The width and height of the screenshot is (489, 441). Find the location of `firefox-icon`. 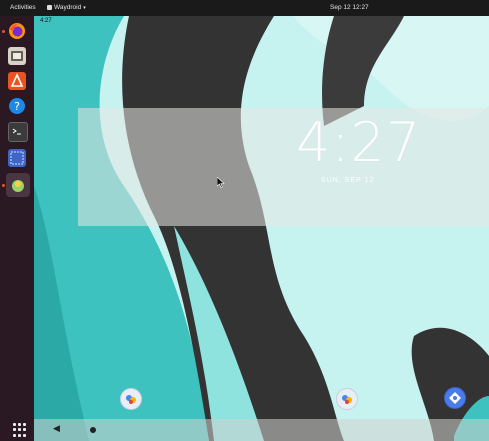

firefox-icon is located at coordinates (17, 31).